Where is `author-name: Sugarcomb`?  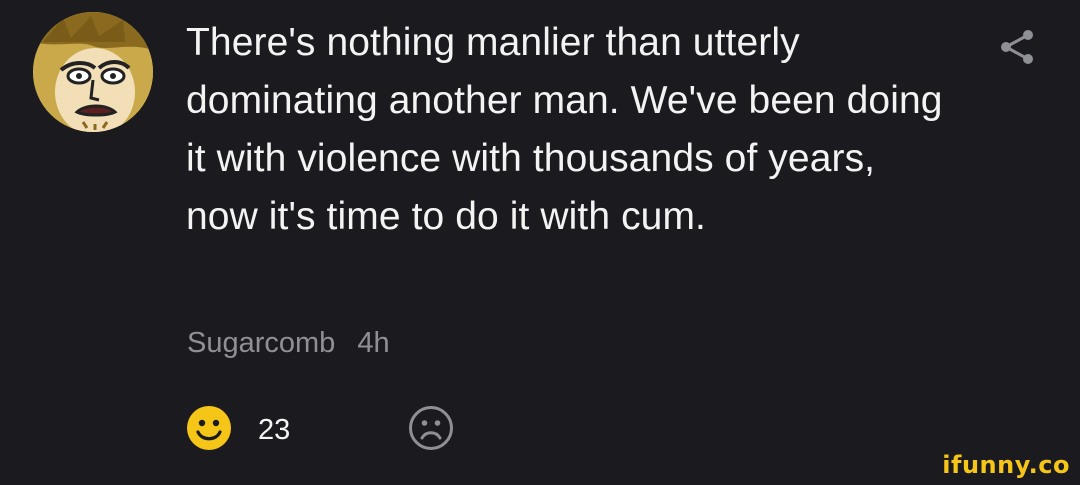 author-name: Sugarcomb is located at coordinates (261, 343).